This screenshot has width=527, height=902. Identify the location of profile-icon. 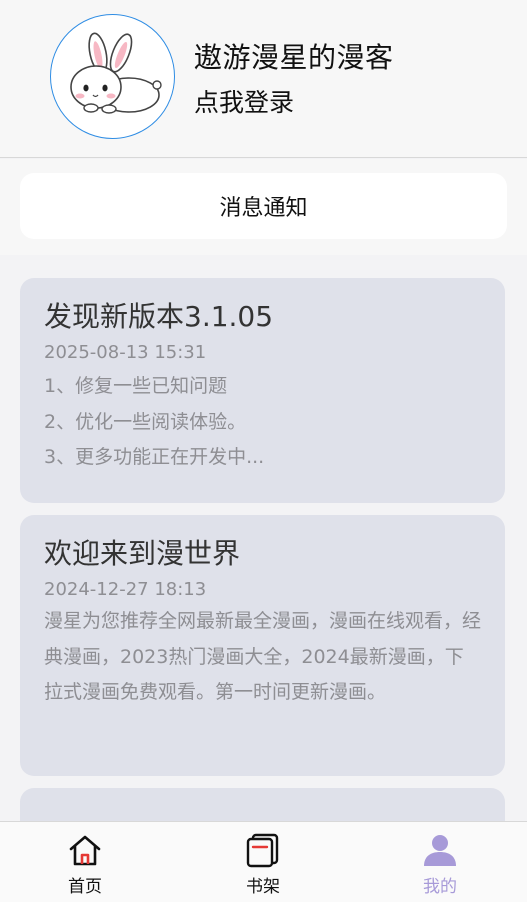
(440, 850).